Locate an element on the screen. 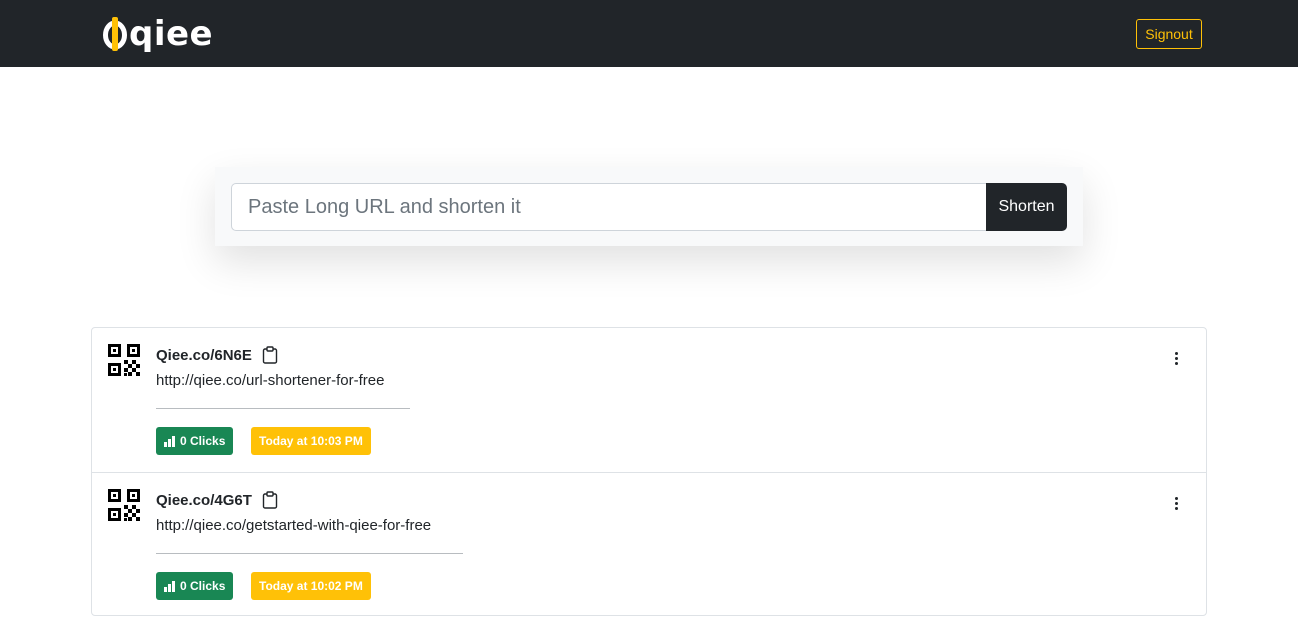 The height and width of the screenshot is (642, 1298). short-url: Qiee.co/4G6T is located at coordinates (204, 500).